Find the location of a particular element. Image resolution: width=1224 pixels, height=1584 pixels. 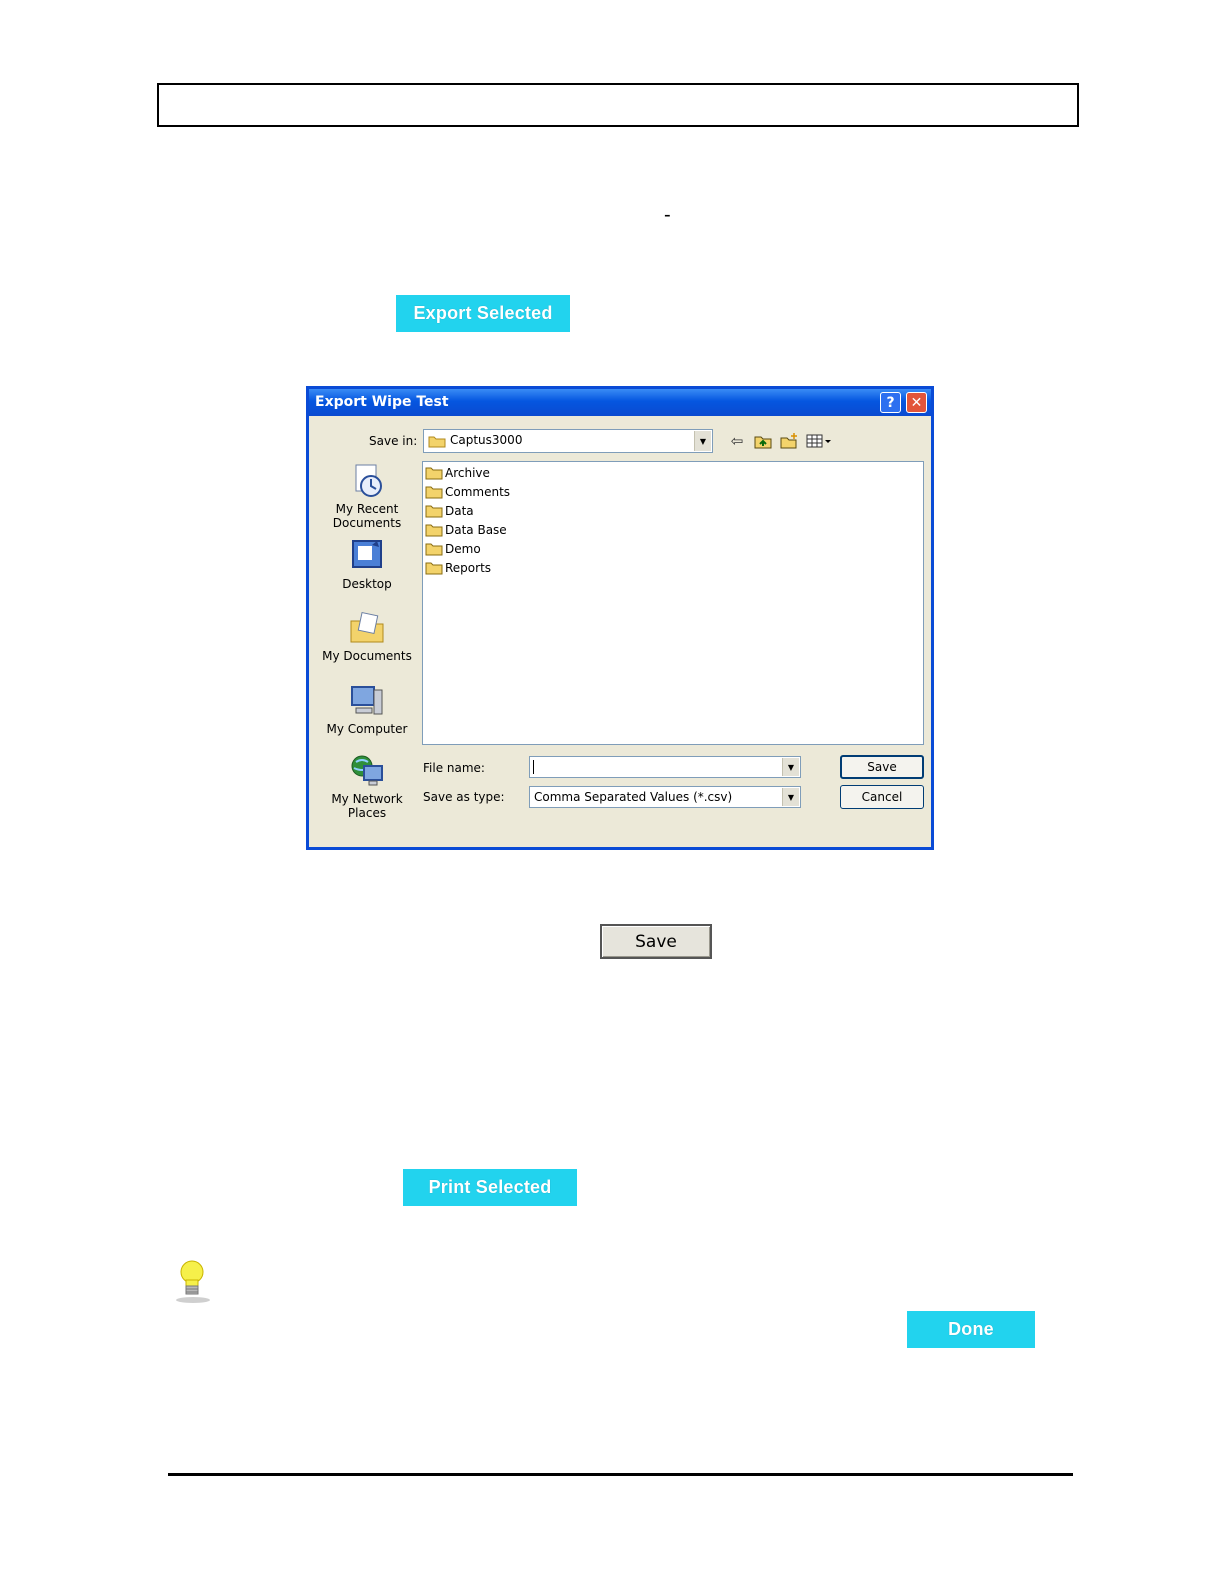

list-item: Data is located at coordinates (449, 511).